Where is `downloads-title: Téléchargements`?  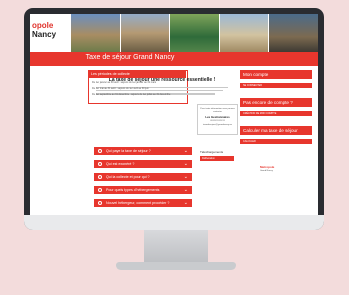
downloads-title: Téléchargements is located at coordinates (212, 152).